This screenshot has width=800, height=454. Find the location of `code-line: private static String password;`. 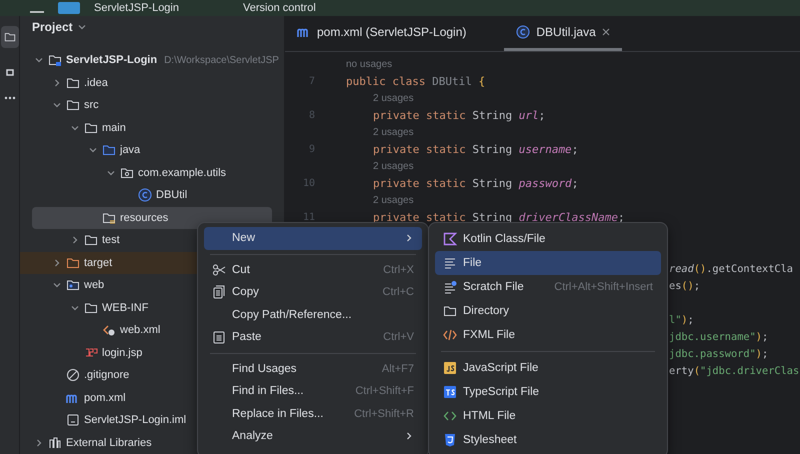

code-line: private static String password; is located at coordinates (475, 183).